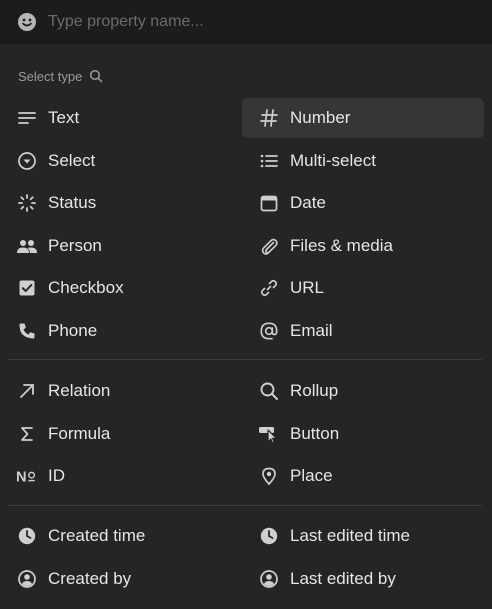  Describe the element at coordinates (125, 391) in the screenshot. I see `type-option-relation: Relation` at that location.